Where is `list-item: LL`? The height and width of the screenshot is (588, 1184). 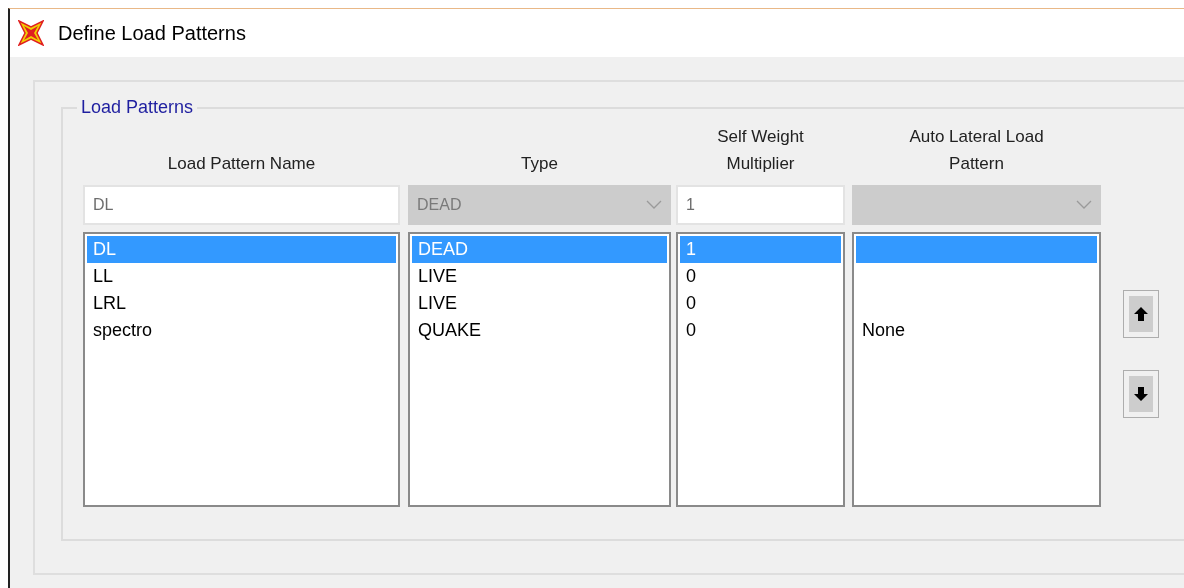 list-item: LL is located at coordinates (241, 276).